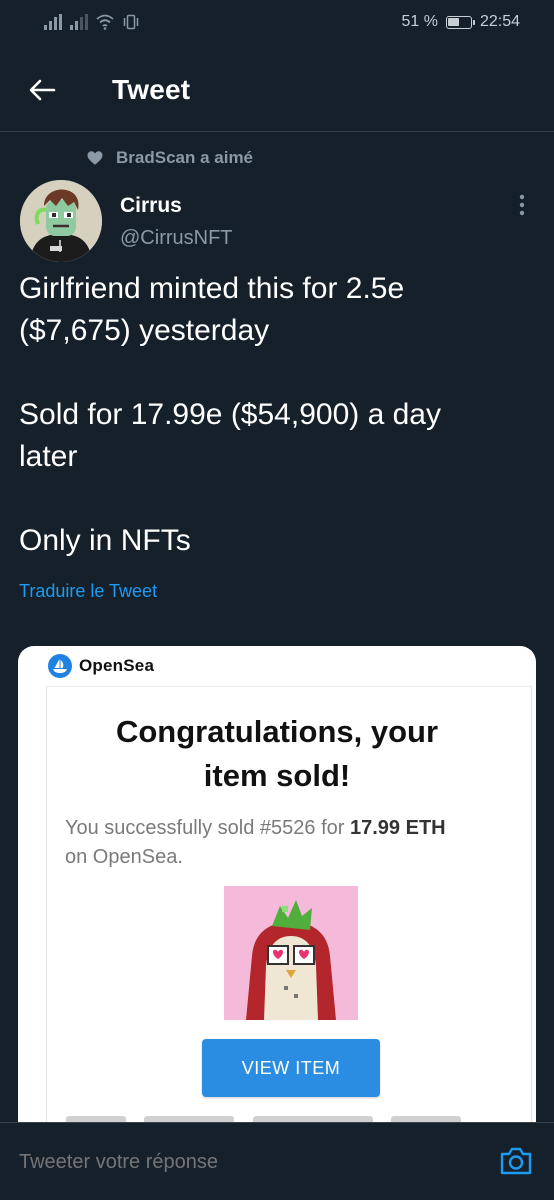 The image size is (554, 1200). I want to click on tweet-line: Girlfriend minted this for 2.5e, so click(212, 288).